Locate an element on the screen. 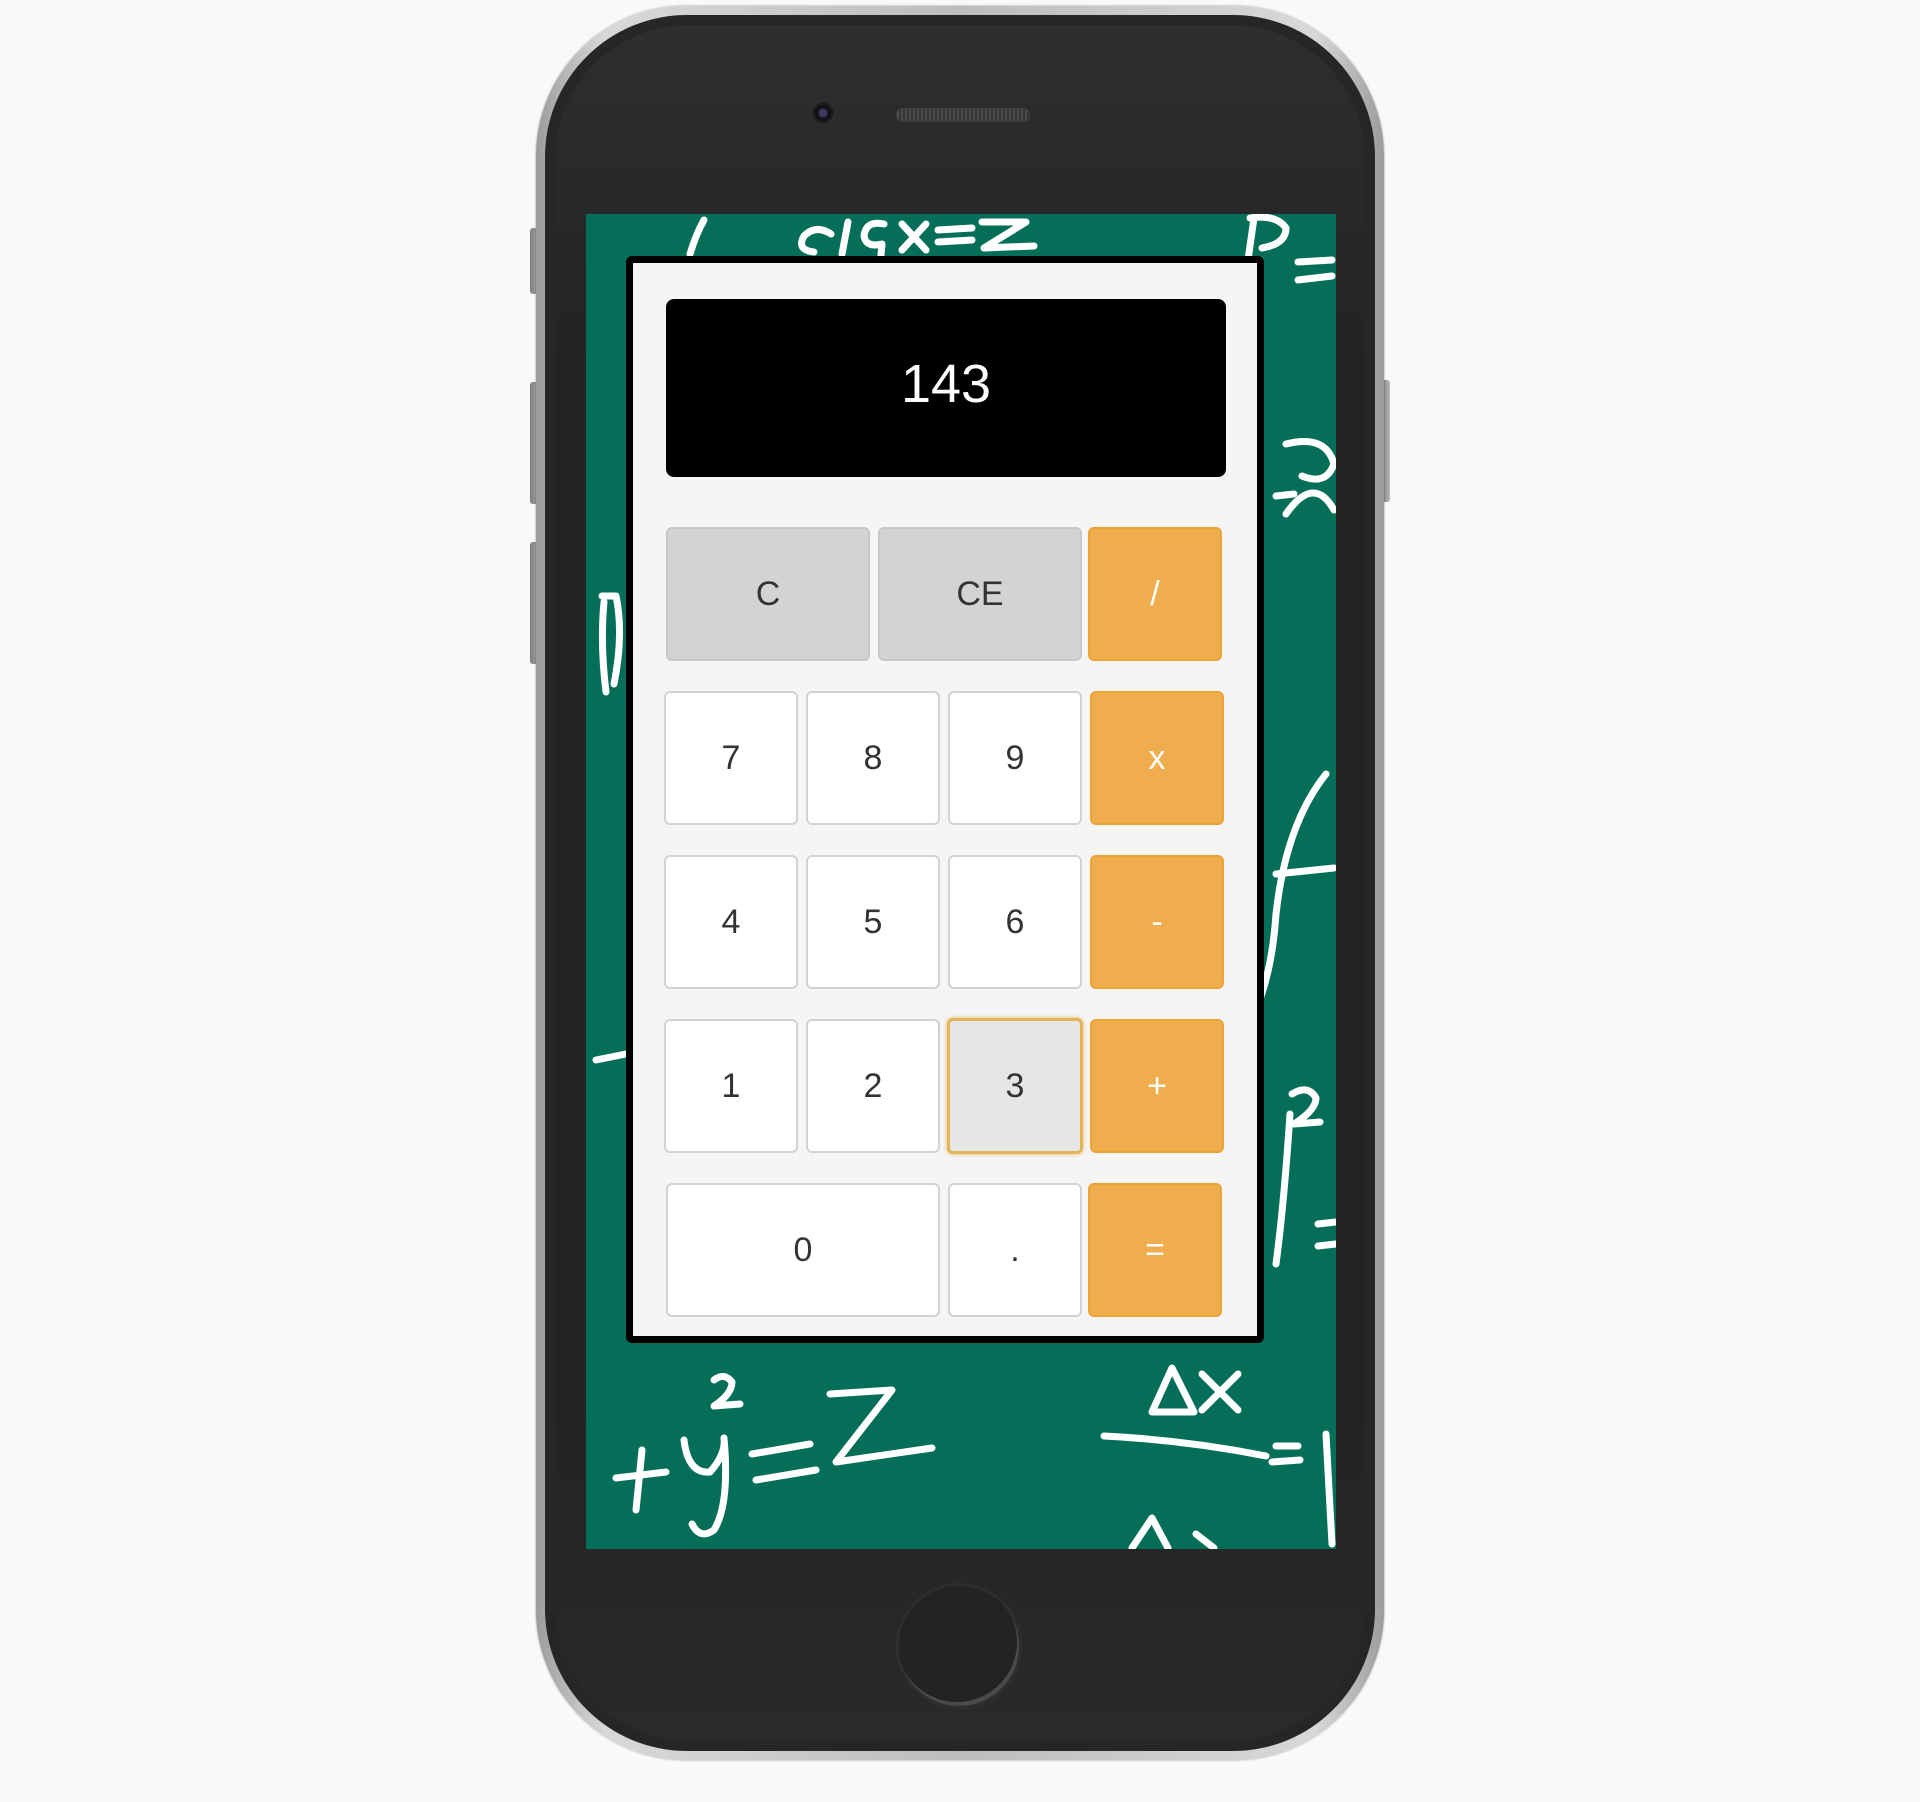 The width and height of the screenshot is (1920, 1802). digit-7-button: 7 is located at coordinates (731, 758).